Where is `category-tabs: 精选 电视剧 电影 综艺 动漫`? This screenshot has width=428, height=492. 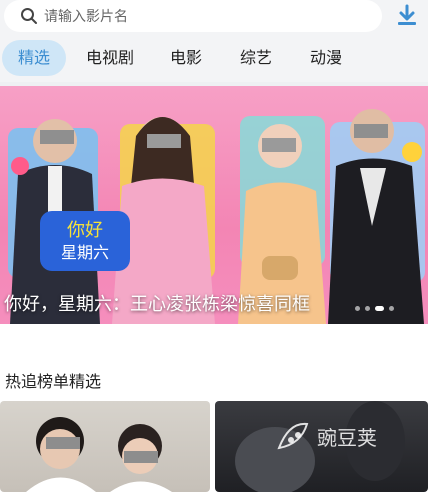
category-tabs: 精选 电视剧 电影 综艺 动漫 is located at coordinates (214, 58).